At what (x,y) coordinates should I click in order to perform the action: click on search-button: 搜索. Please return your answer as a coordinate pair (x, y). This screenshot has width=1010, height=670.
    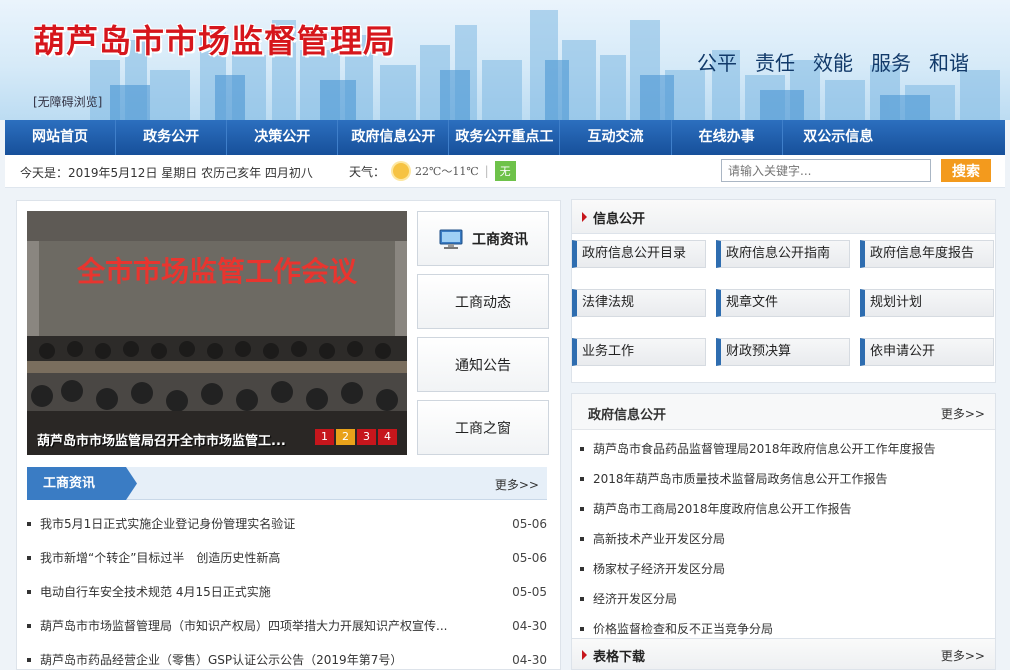
    Looking at the image, I should click on (966, 170).